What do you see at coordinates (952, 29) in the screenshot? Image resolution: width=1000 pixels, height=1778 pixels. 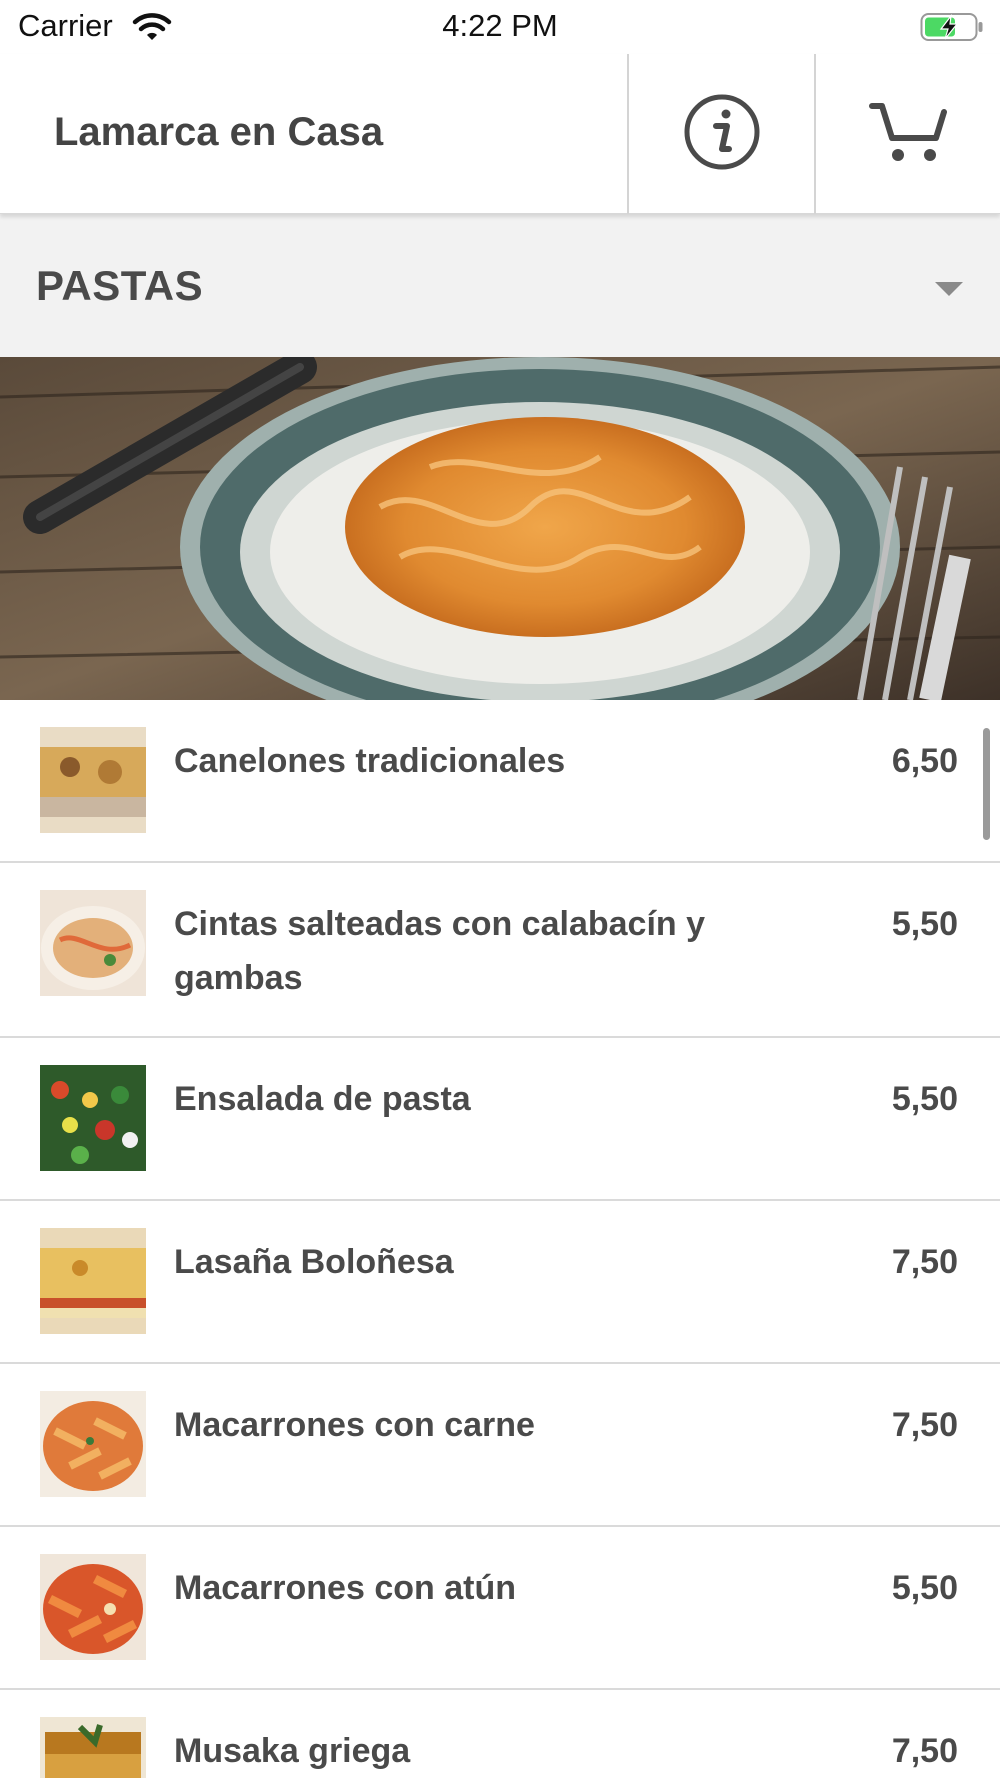 I see `battery-charging-icon` at bounding box center [952, 29].